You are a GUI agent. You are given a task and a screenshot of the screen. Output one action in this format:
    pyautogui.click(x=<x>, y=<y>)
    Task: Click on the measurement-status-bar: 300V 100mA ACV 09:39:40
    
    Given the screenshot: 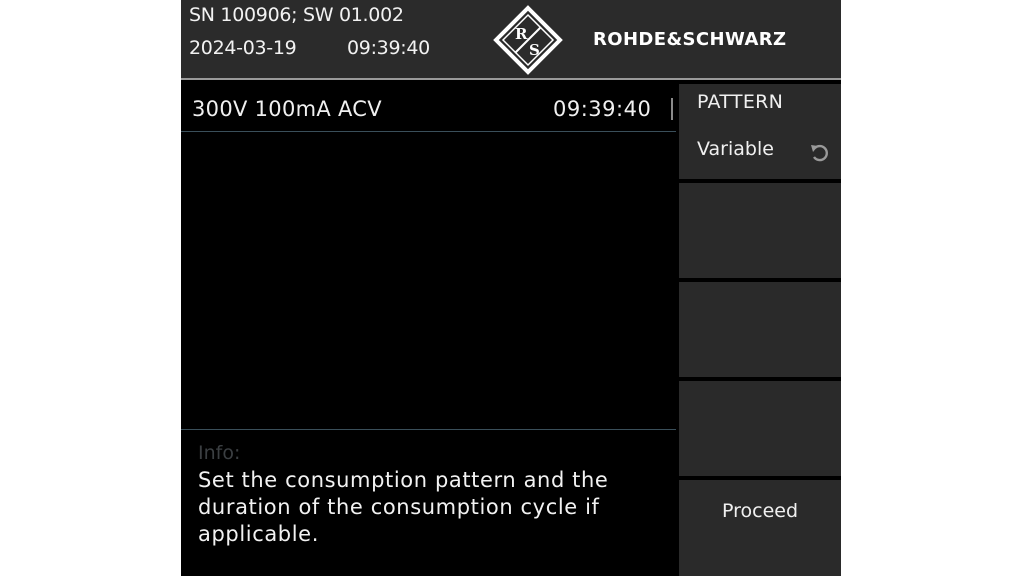 What is the action you would take?
    pyautogui.click(x=428, y=108)
    